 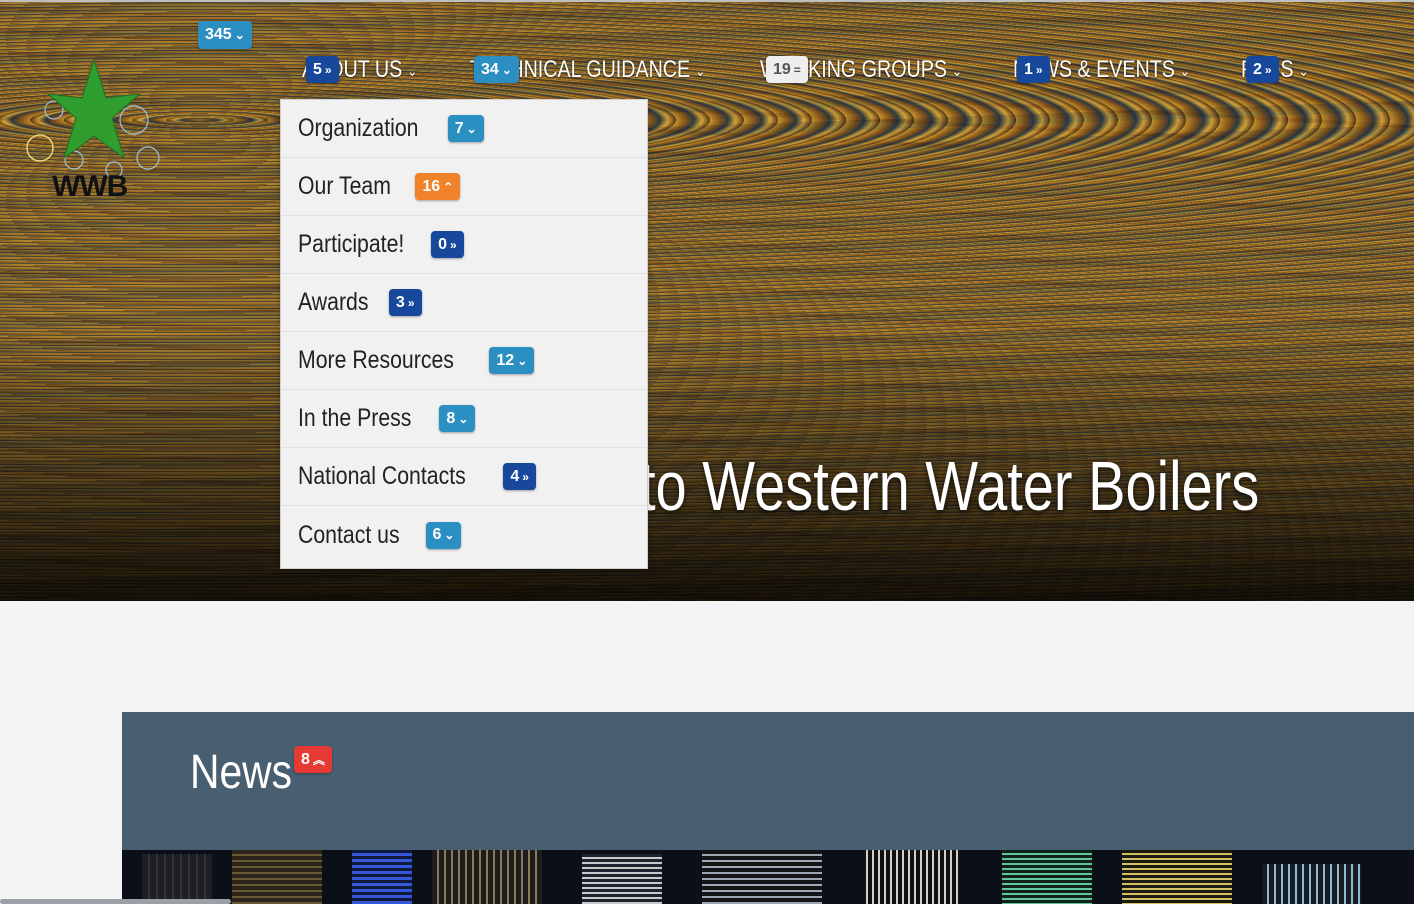 I want to click on badge-working-groups: 19 =, so click(x=787, y=69).